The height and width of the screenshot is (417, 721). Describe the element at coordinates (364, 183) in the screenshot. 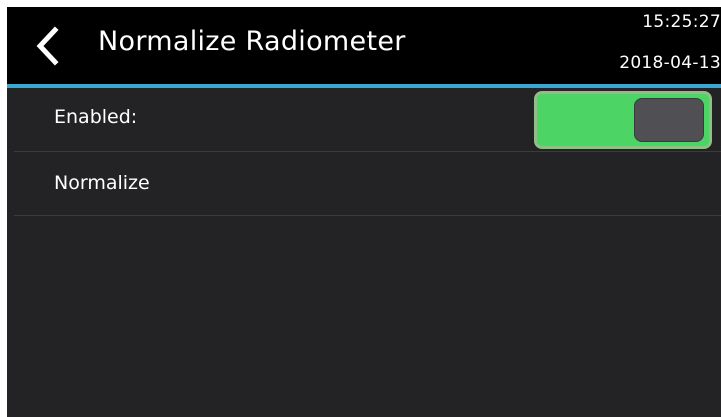

I see `setting-row-normalize: Normalize` at that location.